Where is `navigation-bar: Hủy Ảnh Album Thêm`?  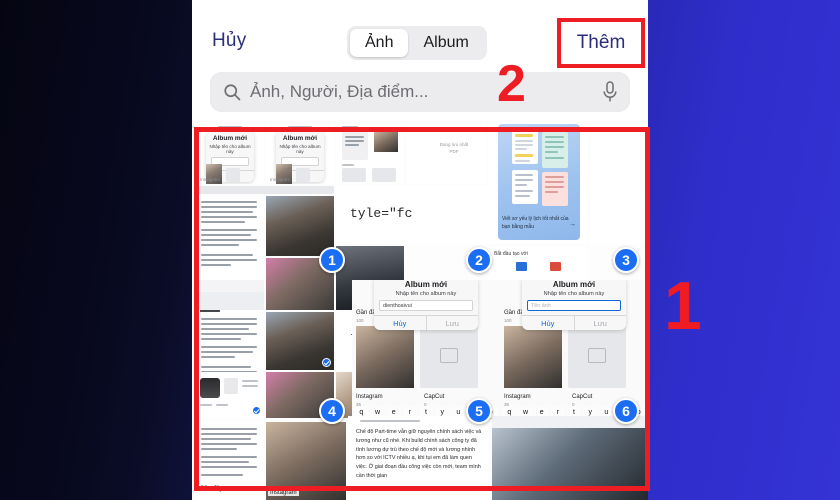
navigation-bar: Hủy Ảnh Album Thêm is located at coordinates (420, 34).